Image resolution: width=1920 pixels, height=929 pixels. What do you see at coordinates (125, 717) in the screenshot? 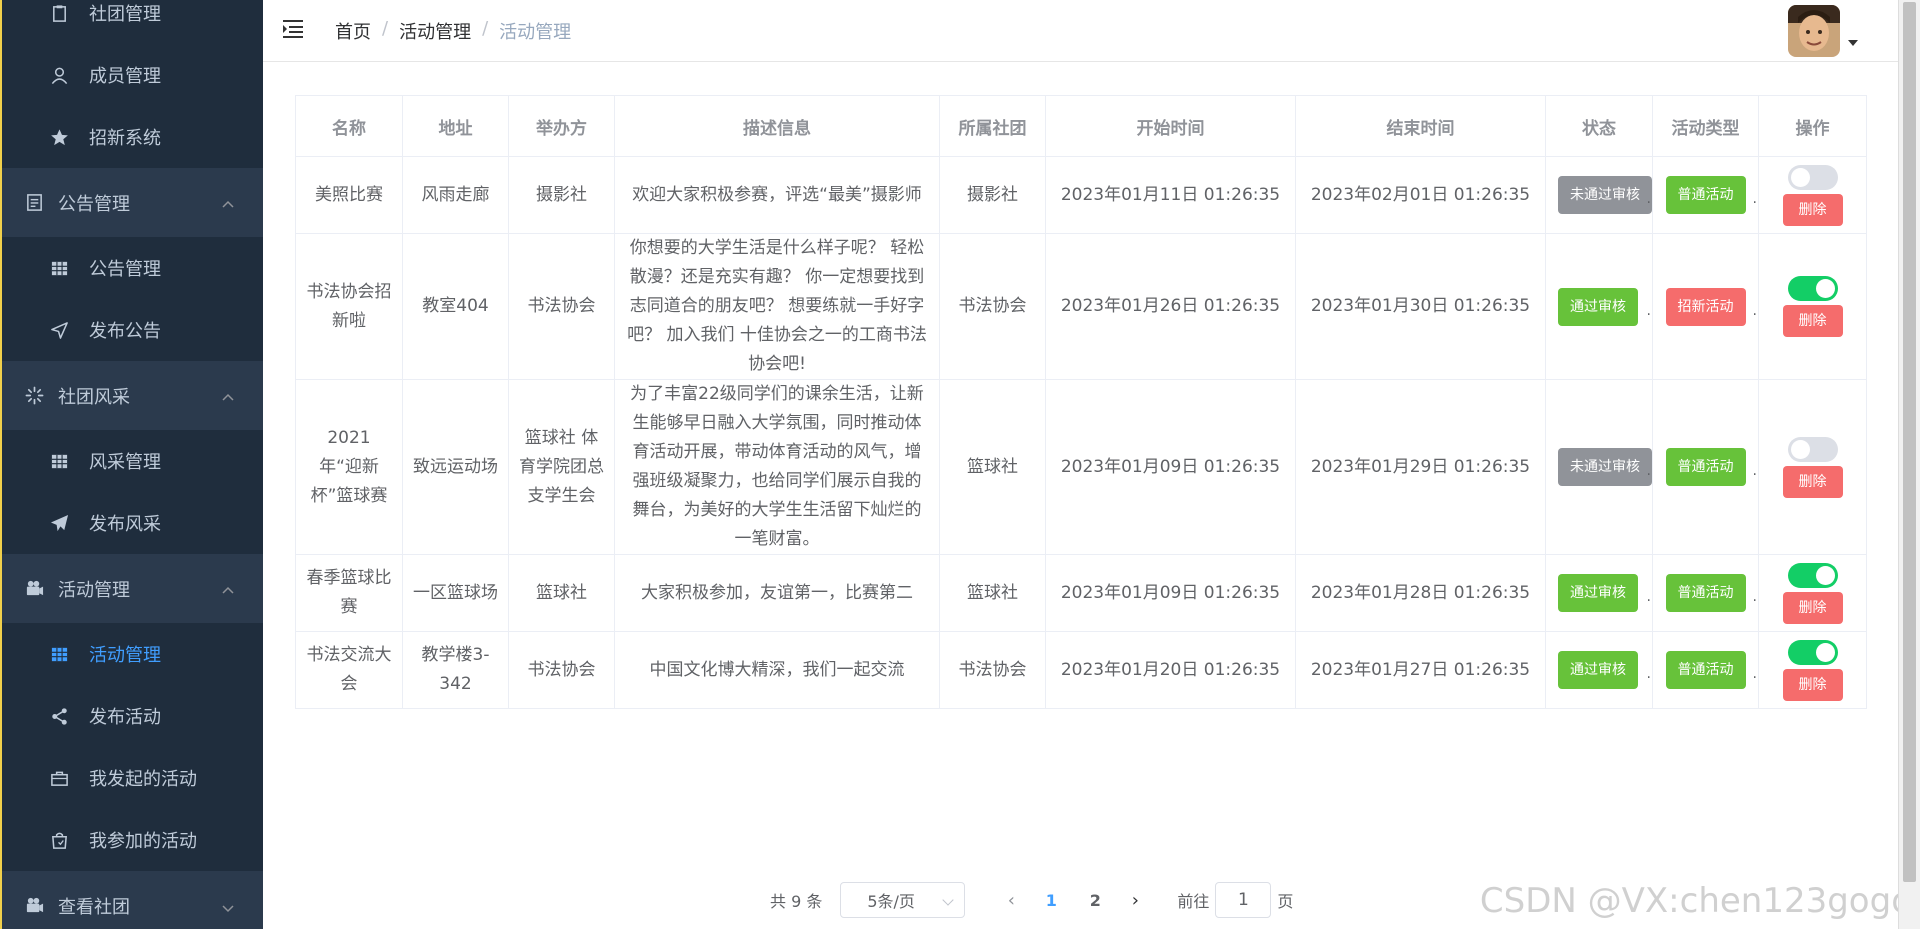
I see `sidebar-item-label: 发布活动` at bounding box center [125, 717].